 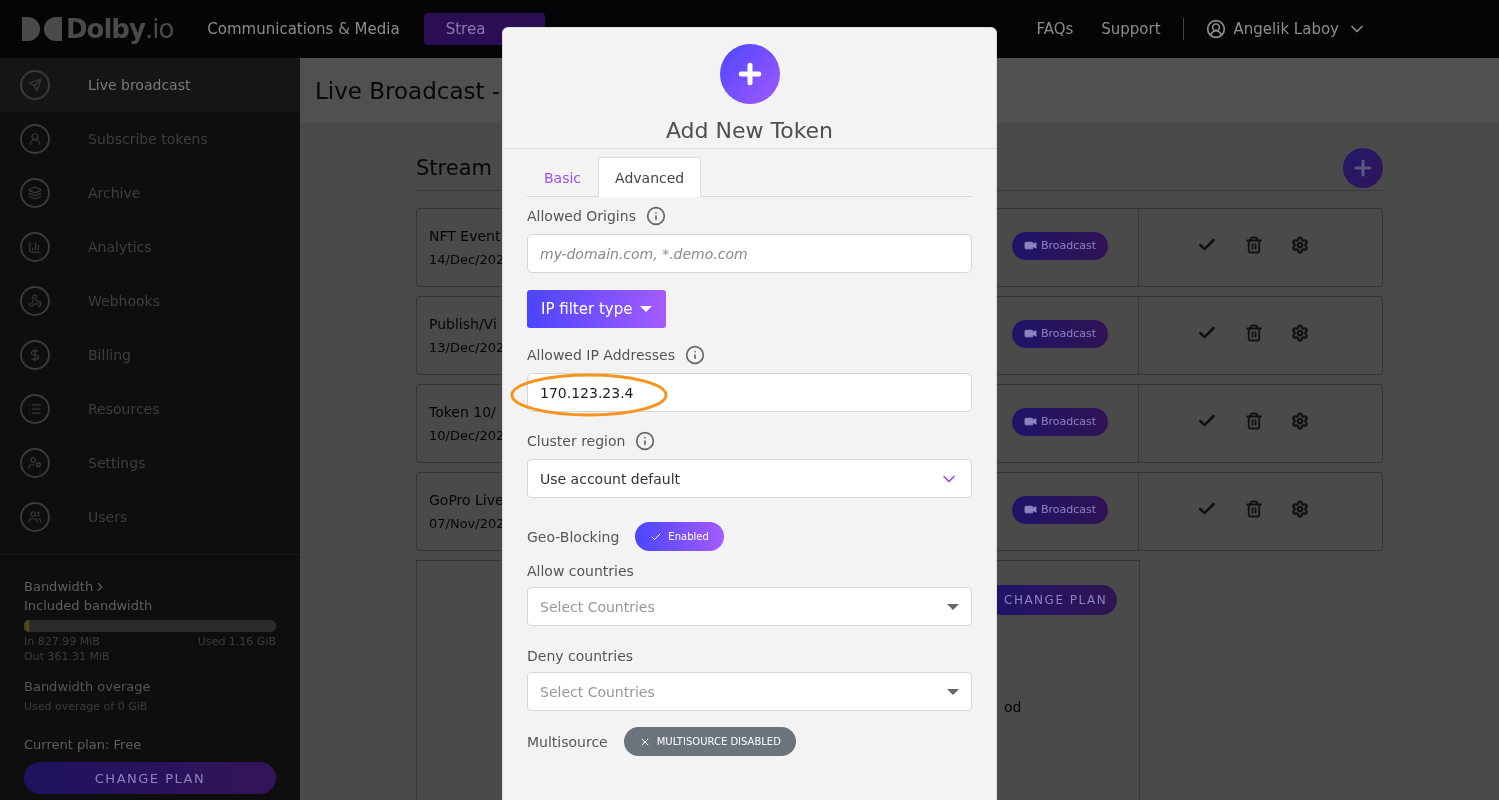 I want to click on users-icon, so click(x=35, y=517).